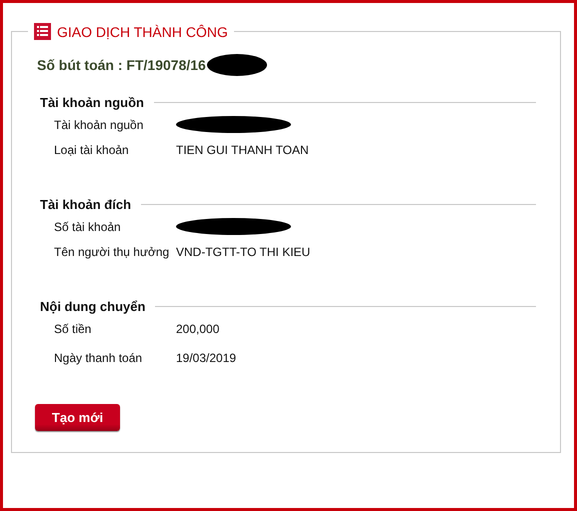 The height and width of the screenshot is (511, 577). Describe the element at coordinates (99, 125) in the screenshot. I see `field-label: Tài khoản nguồn` at that location.